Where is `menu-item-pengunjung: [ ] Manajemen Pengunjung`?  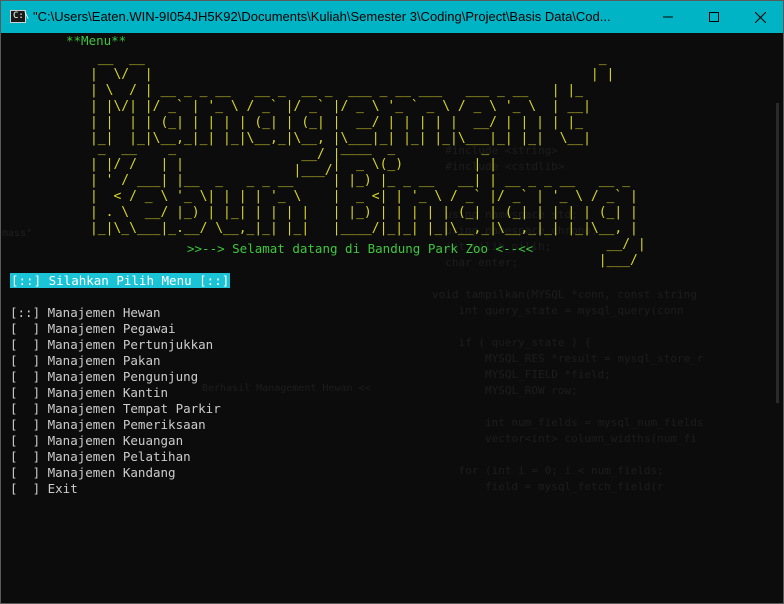
menu-item-pengunjung: [ ] Manajemen Pengunjung is located at coordinates (115, 377).